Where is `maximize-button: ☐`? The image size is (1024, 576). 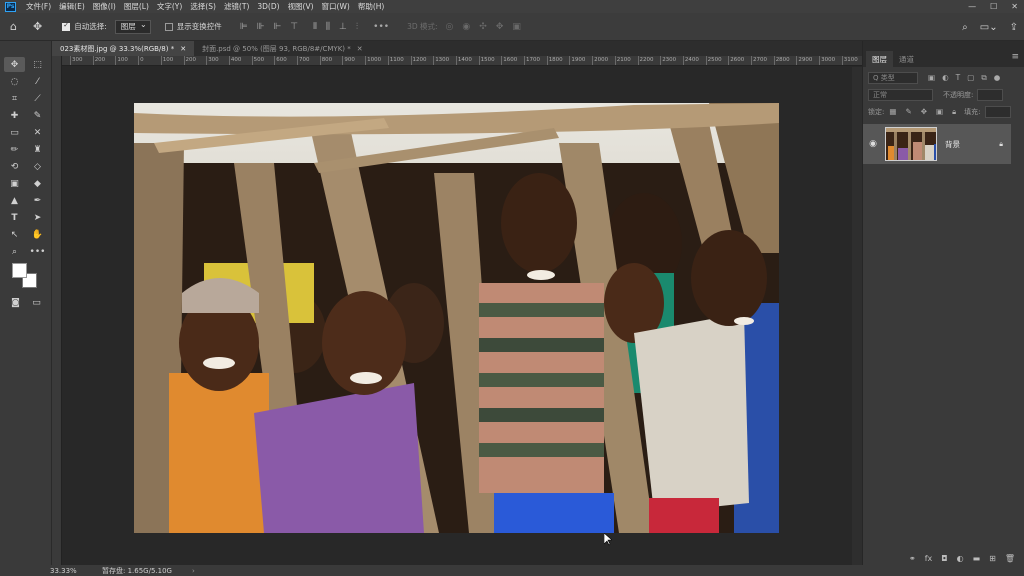
maximize-button: ☐ is located at coordinates (993, 6).